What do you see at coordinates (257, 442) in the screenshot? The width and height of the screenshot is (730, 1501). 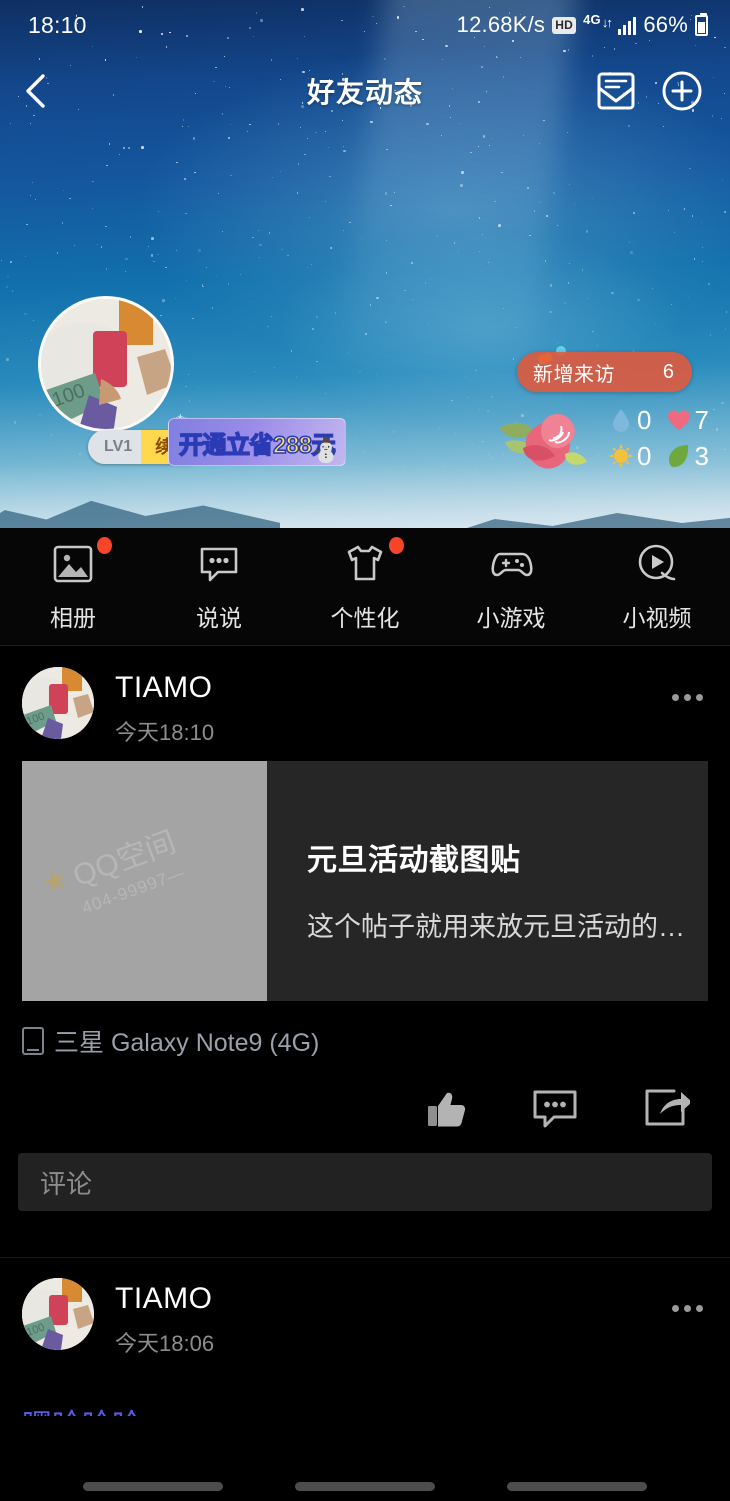 I see `vip-promo-banner: 开通立省288元 ⛄` at bounding box center [257, 442].